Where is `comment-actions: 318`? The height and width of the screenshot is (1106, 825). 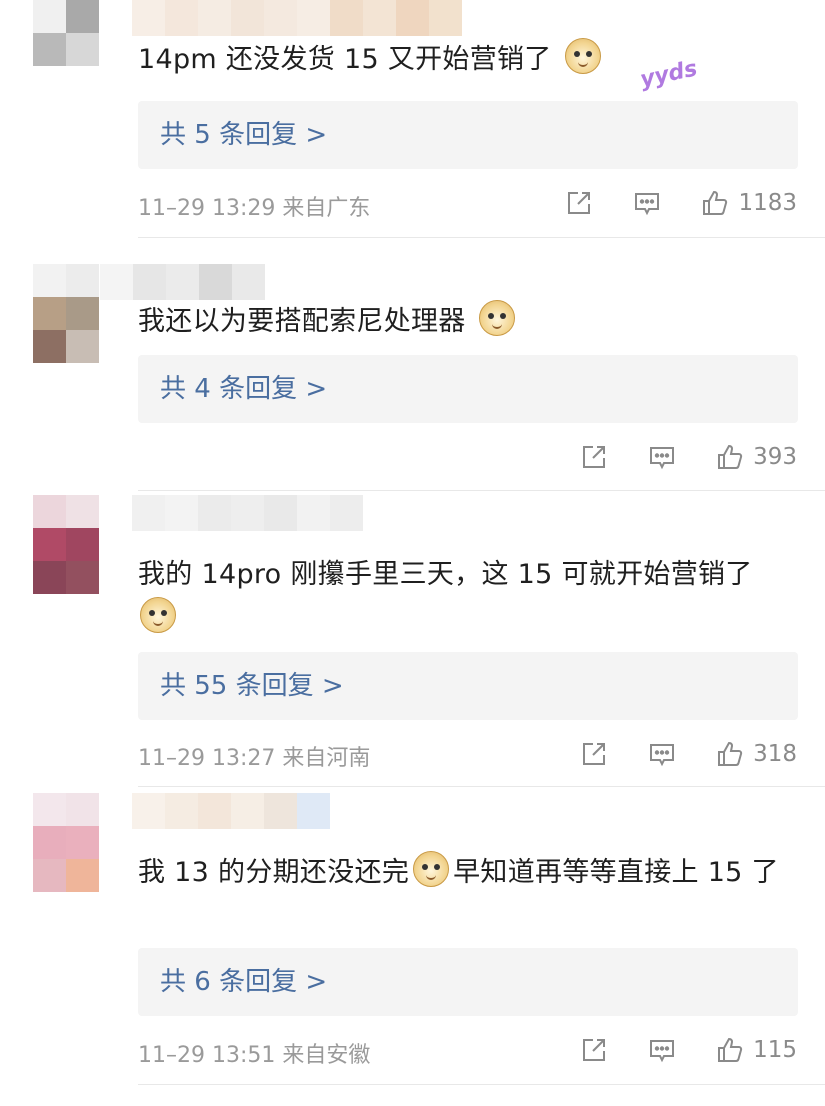
comment-actions: 318 is located at coordinates (669, 754).